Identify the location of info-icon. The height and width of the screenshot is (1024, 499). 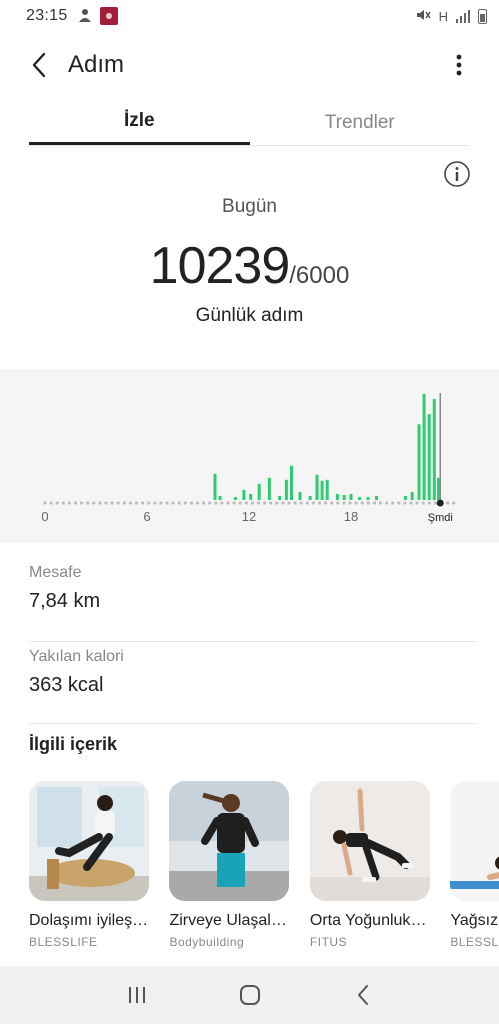
(457, 174).